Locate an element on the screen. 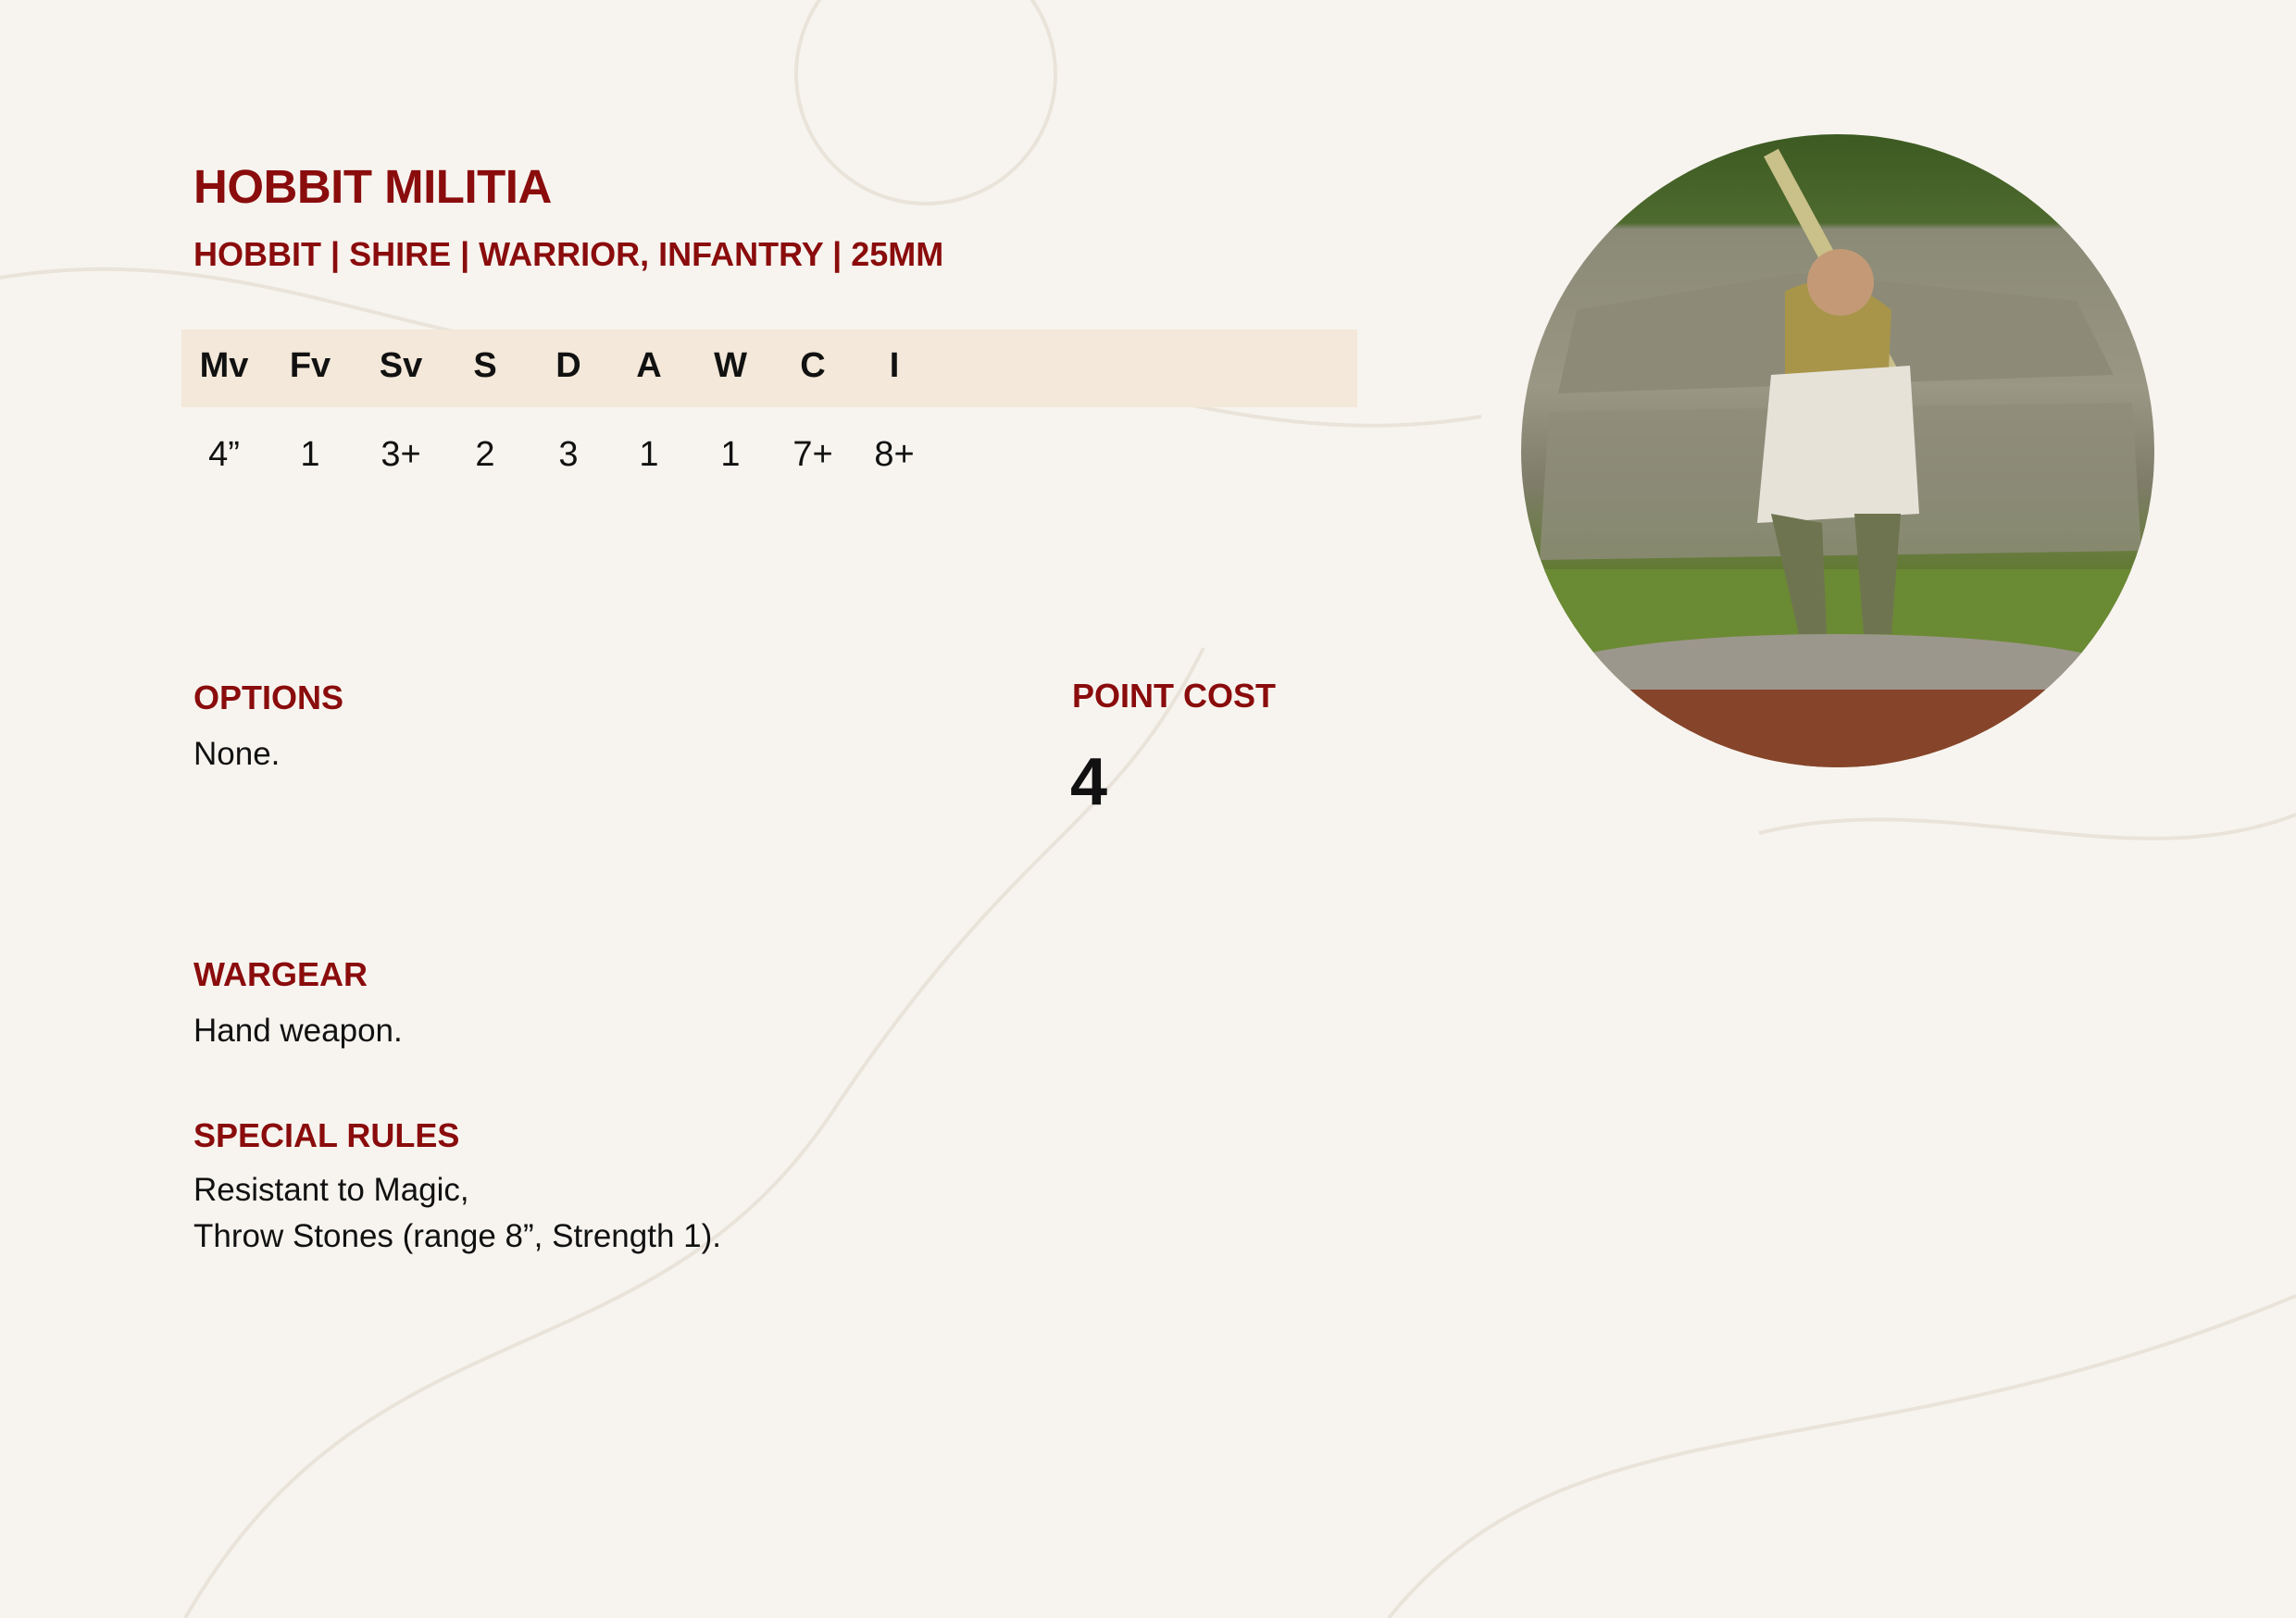 The image size is (2296, 1618). stat-header-c: C is located at coordinates (813, 365).